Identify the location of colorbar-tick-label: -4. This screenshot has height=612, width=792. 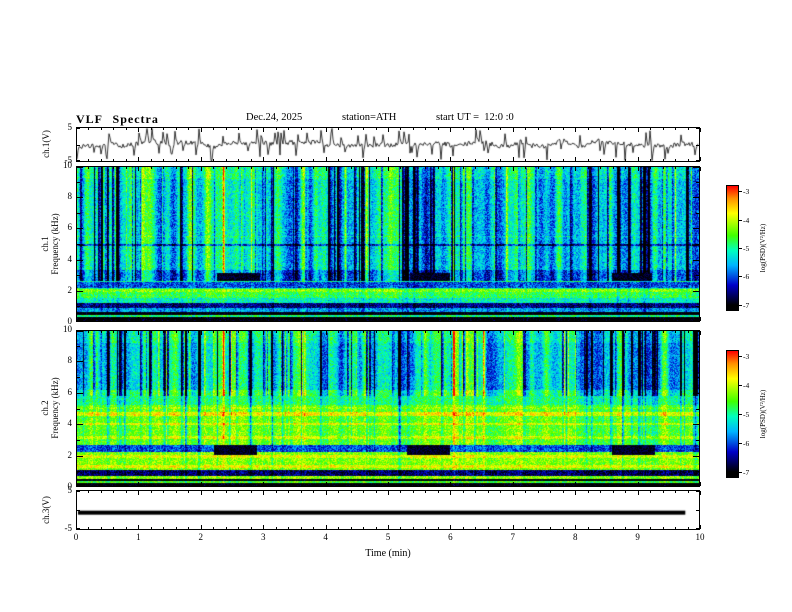
(746, 386).